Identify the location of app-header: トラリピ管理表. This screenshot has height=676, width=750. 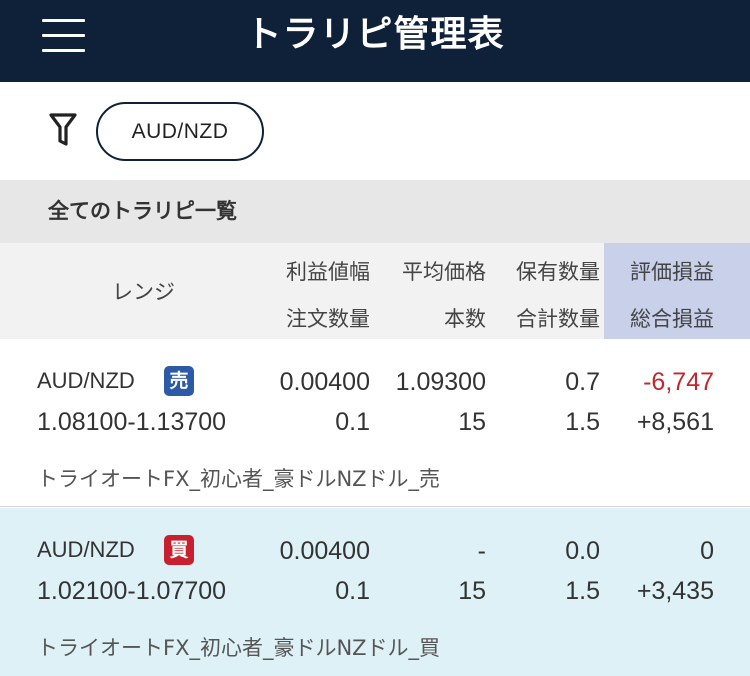
(375, 41).